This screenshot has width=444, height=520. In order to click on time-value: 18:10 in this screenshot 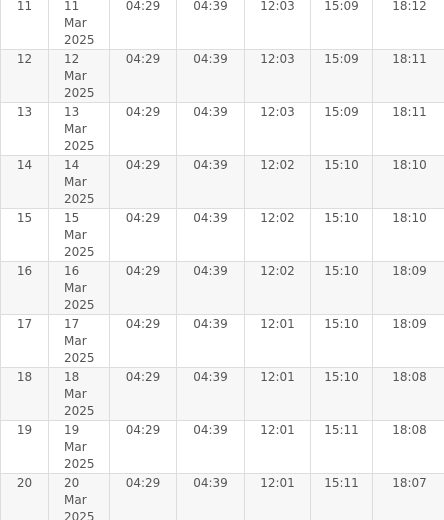, I will do `click(409, 165)`.